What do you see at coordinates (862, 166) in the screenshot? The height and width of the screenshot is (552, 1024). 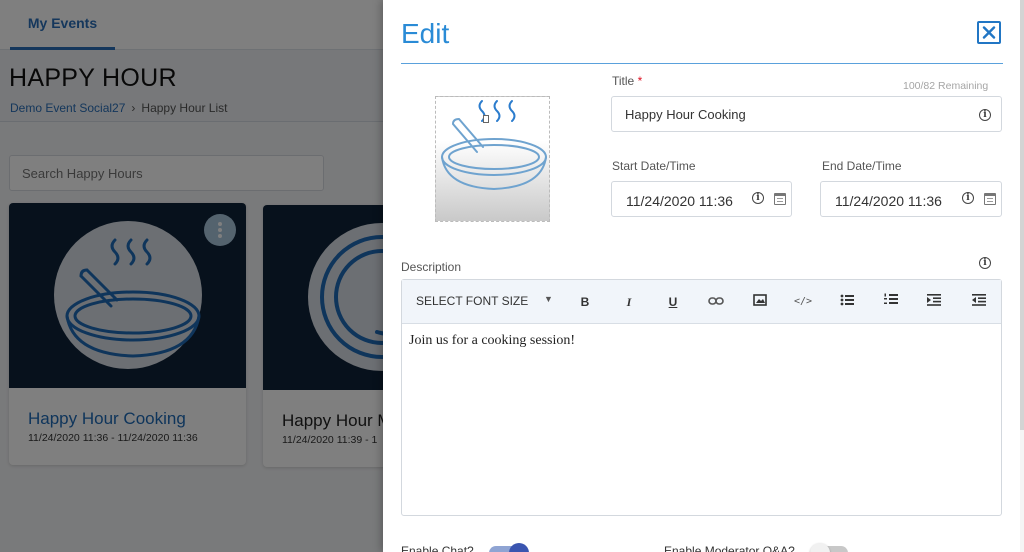 I see `end-datetime-label: End Date/Time` at bounding box center [862, 166].